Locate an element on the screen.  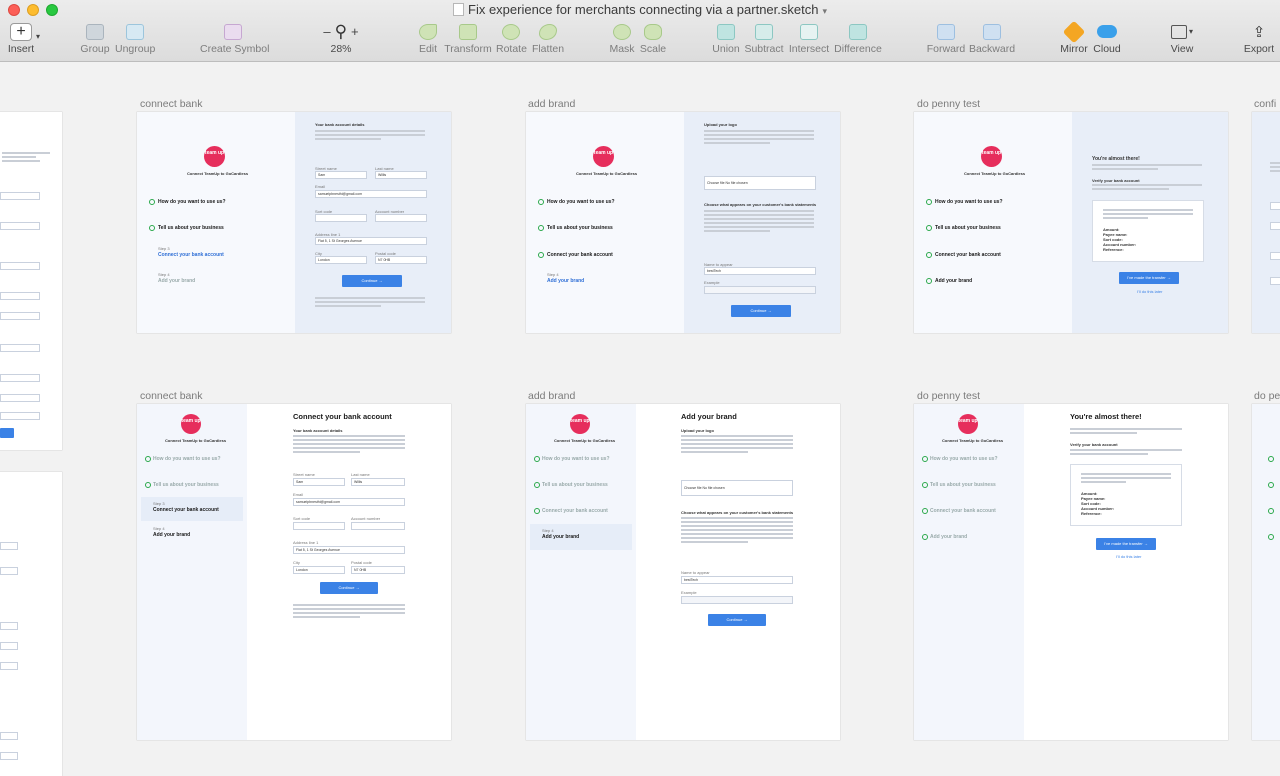
field-label: Email is located at coordinates (320, 186).